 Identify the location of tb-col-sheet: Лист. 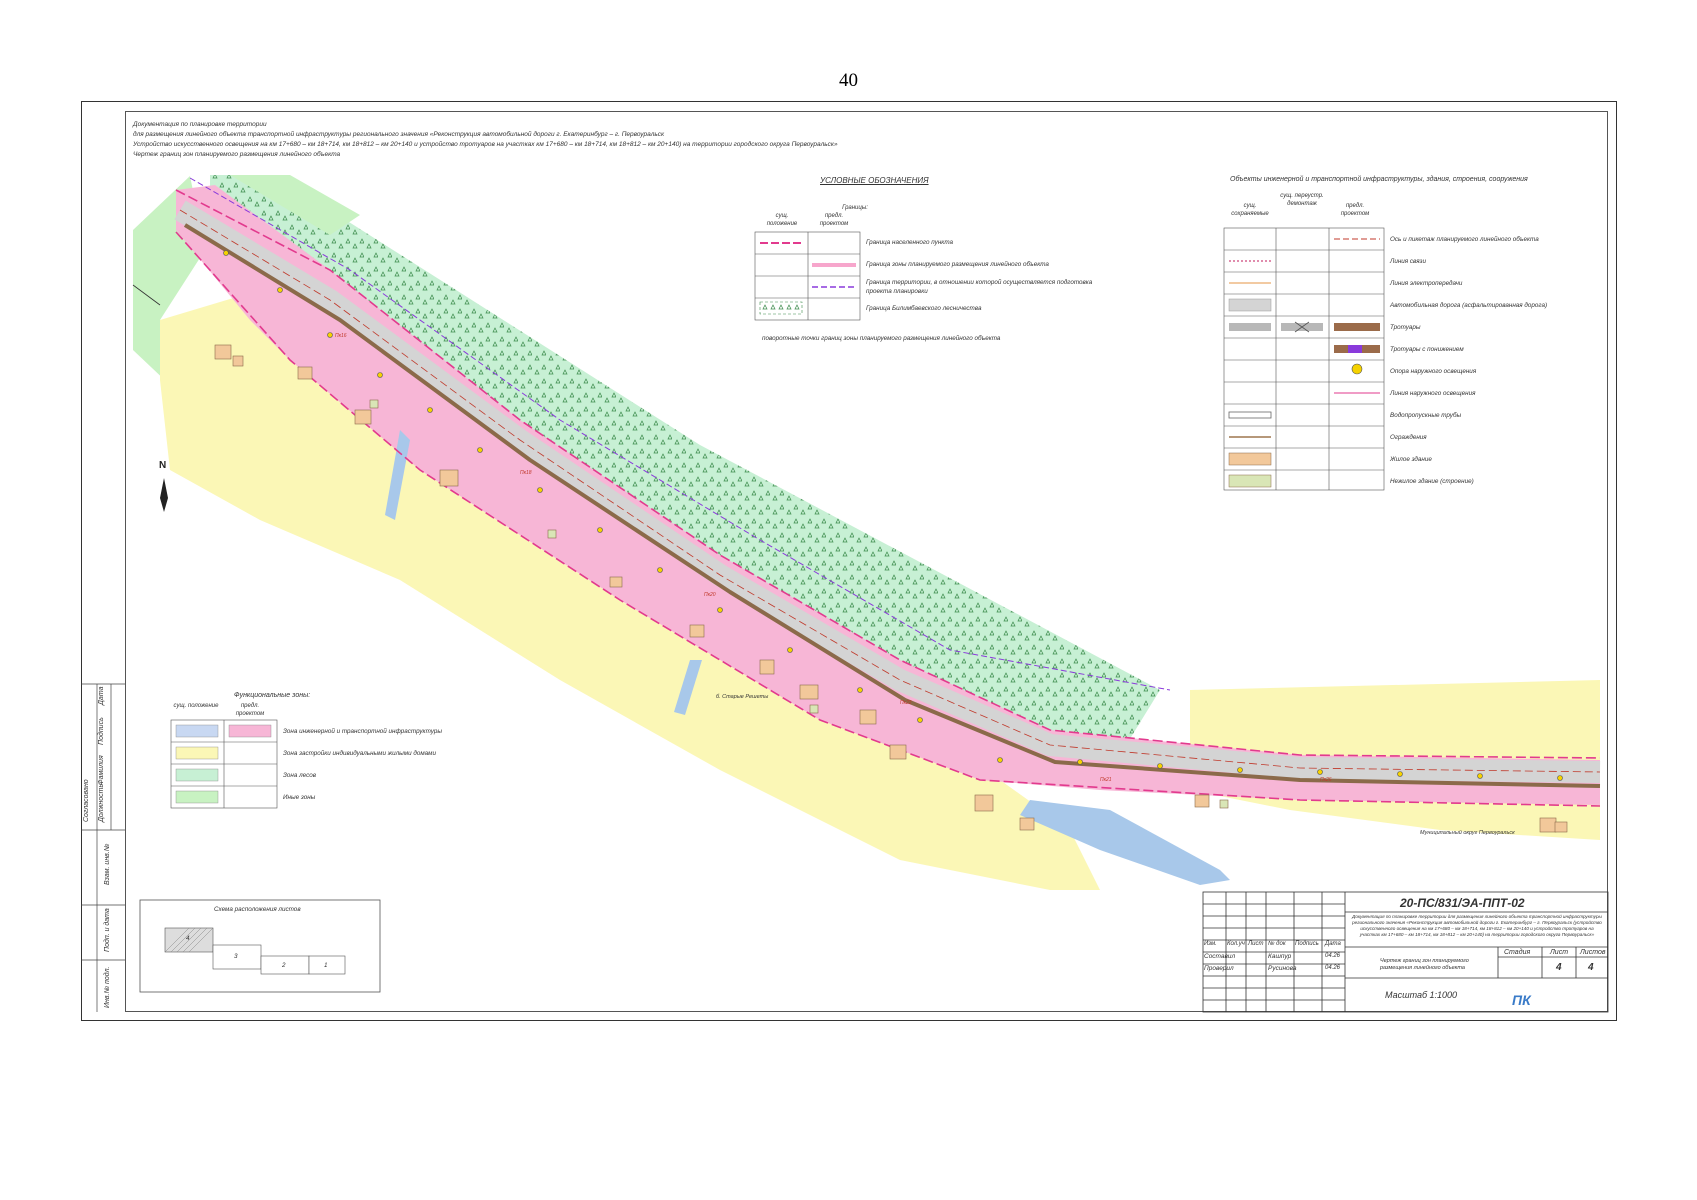
(1256, 944).